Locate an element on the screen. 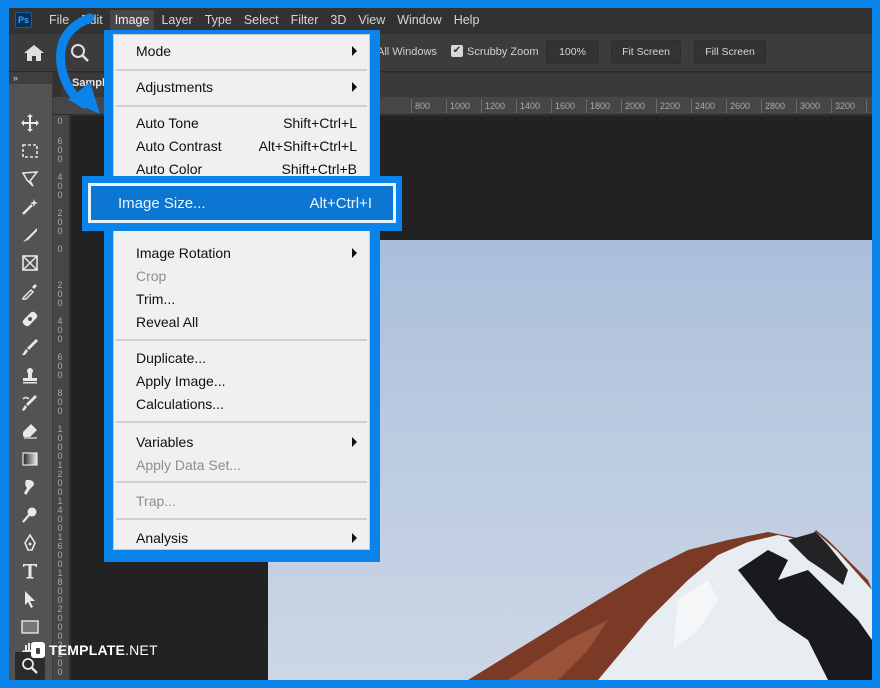 Image resolution: width=880 pixels, height=688 pixels. menu-item-image-size: Image Size... Alt+Ctrl+I is located at coordinates (242, 203).